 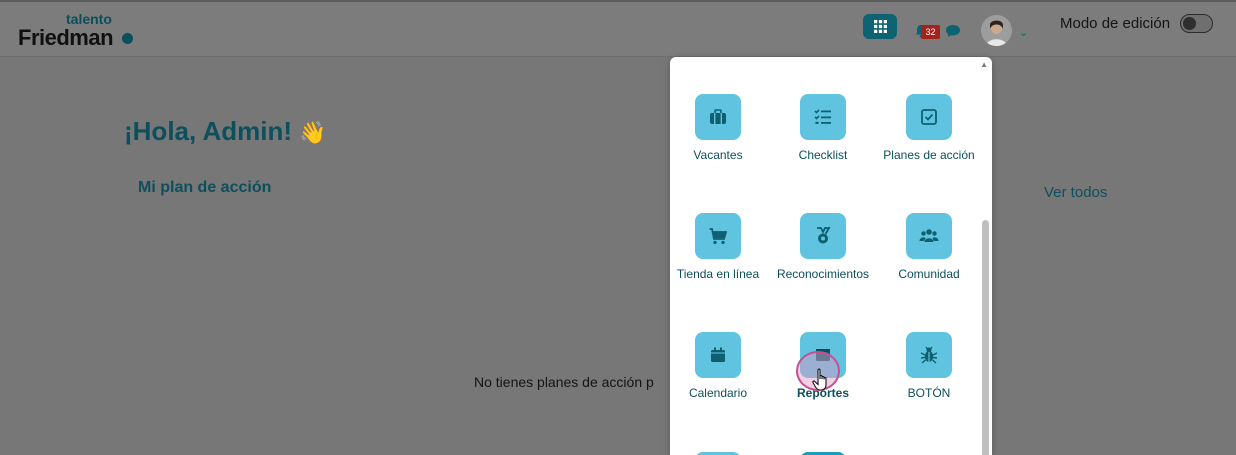 I want to click on avatar-image, so click(x=996, y=30).